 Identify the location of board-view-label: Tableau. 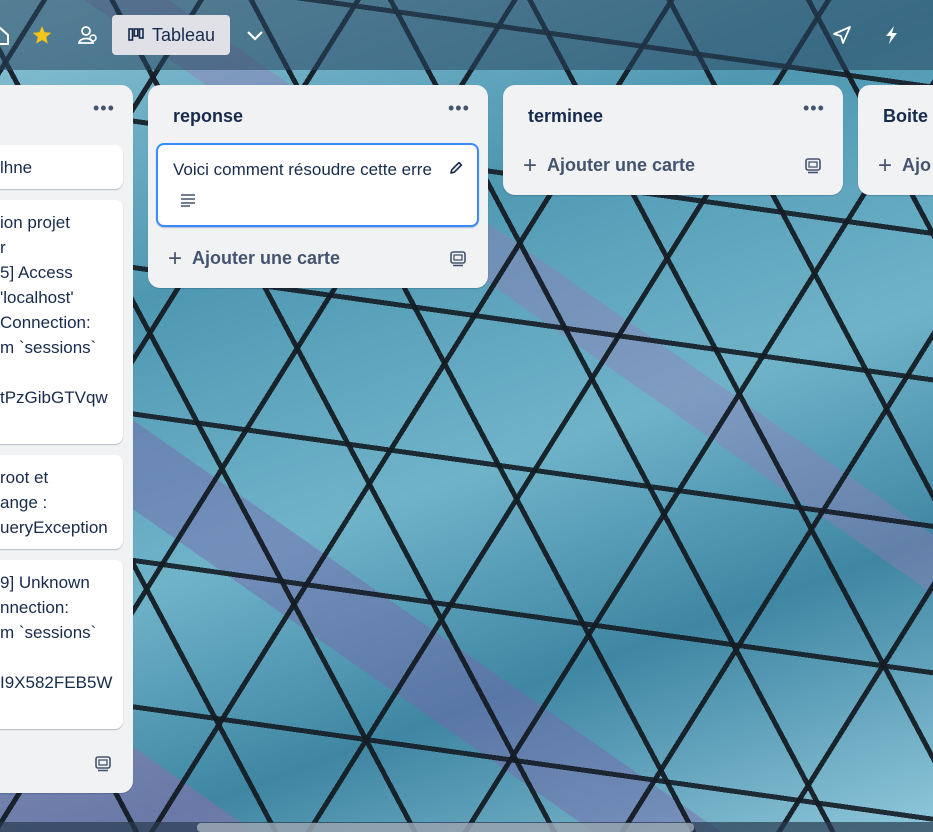
(184, 34).